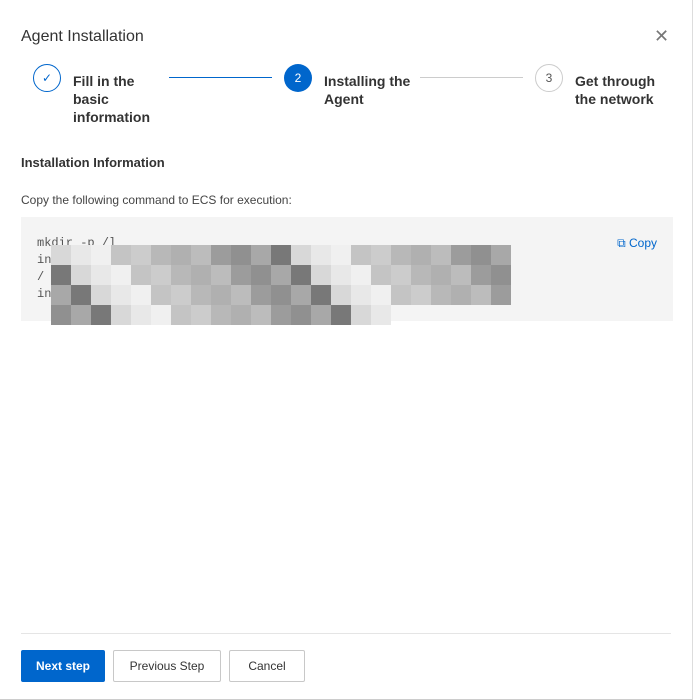  I want to click on copy-button: ⧉ Copy, so click(637, 243).